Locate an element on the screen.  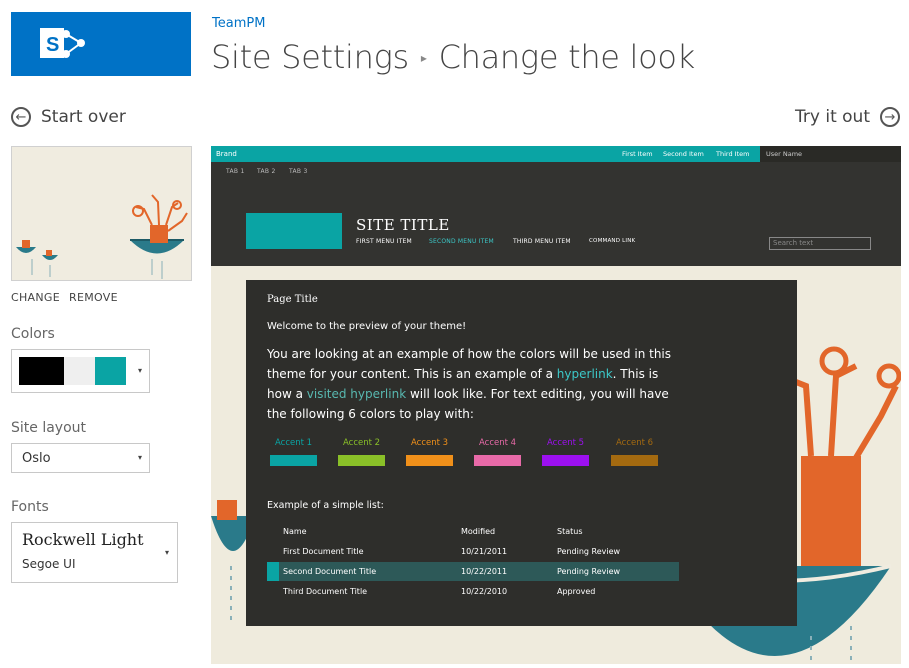
sharepoint-logo: S is located at coordinates (101, 44).